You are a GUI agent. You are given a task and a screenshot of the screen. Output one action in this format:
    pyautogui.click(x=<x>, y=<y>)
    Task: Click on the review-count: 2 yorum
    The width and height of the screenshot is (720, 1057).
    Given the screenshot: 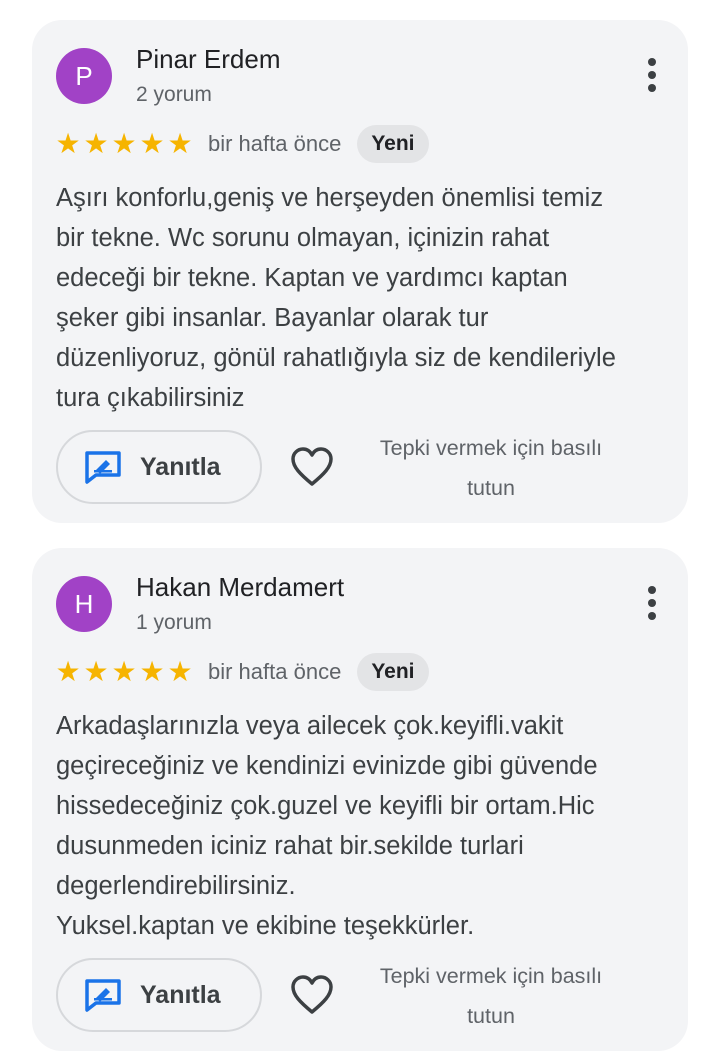 What is the action you would take?
    pyautogui.click(x=174, y=94)
    